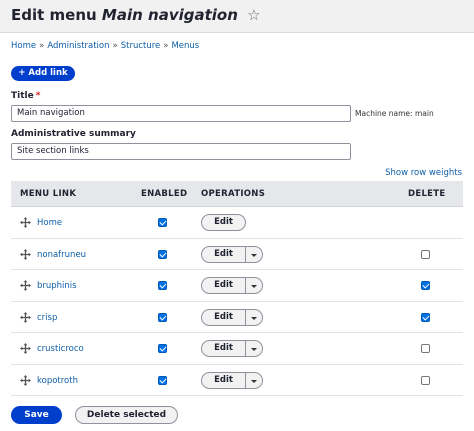 The height and width of the screenshot is (431, 474). I want to click on table-row: bruphinis Edit, so click(237, 286).